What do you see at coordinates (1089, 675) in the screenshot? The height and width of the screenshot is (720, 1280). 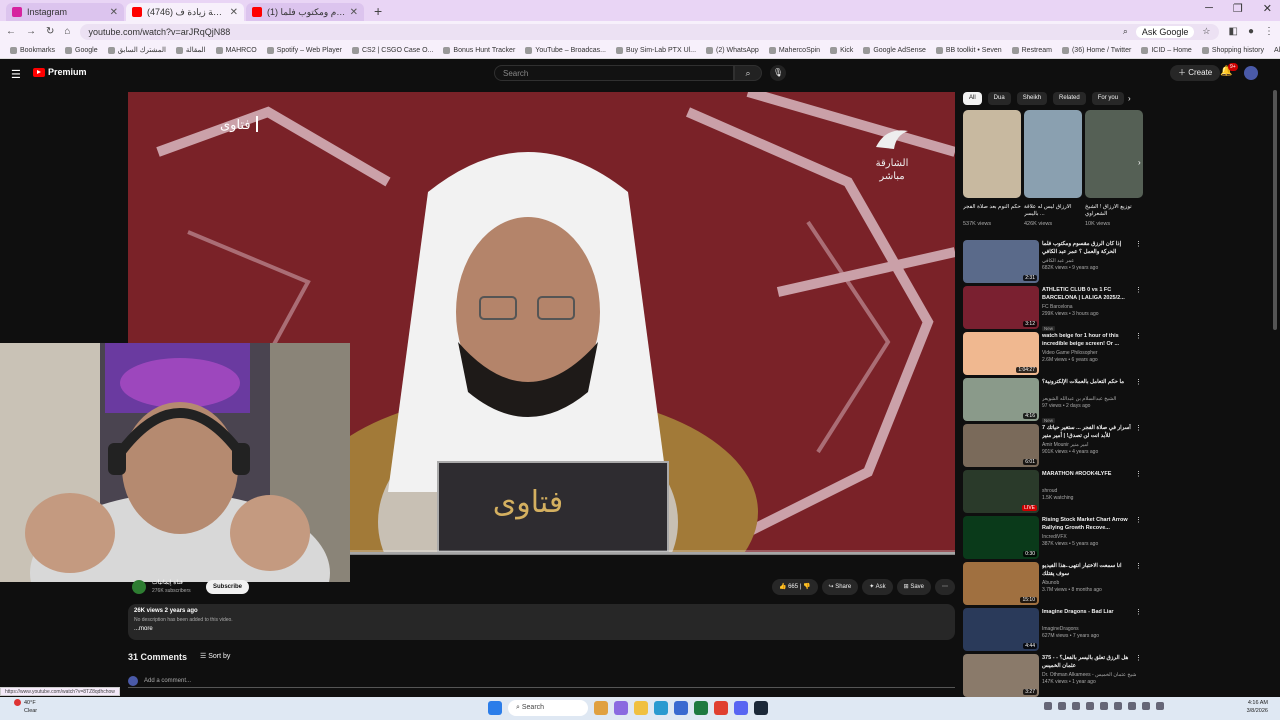 I see `video-channel: Dr. Othman Alkamees - الشيخ عثمان الخميس` at bounding box center [1089, 675].